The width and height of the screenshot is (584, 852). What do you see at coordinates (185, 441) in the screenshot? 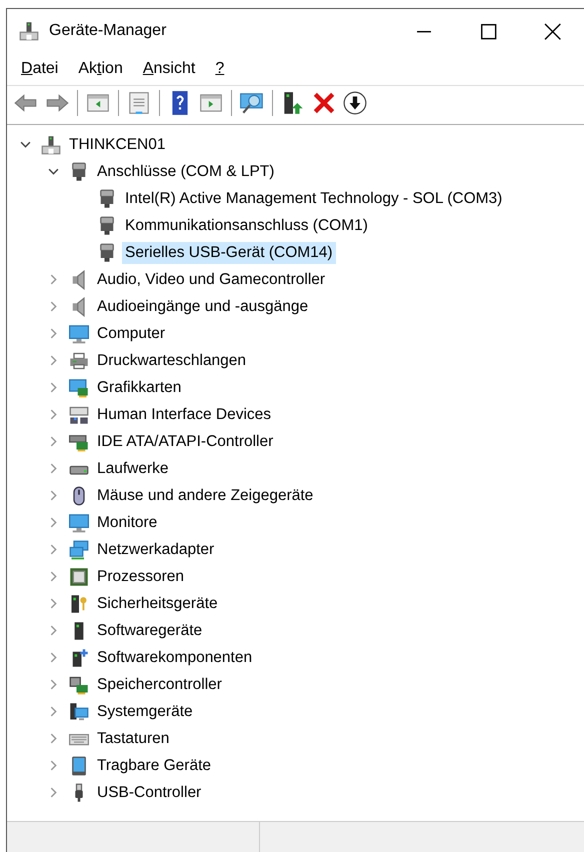
I see `tree-item: IDE ATA/ATAPI-Controller` at bounding box center [185, 441].